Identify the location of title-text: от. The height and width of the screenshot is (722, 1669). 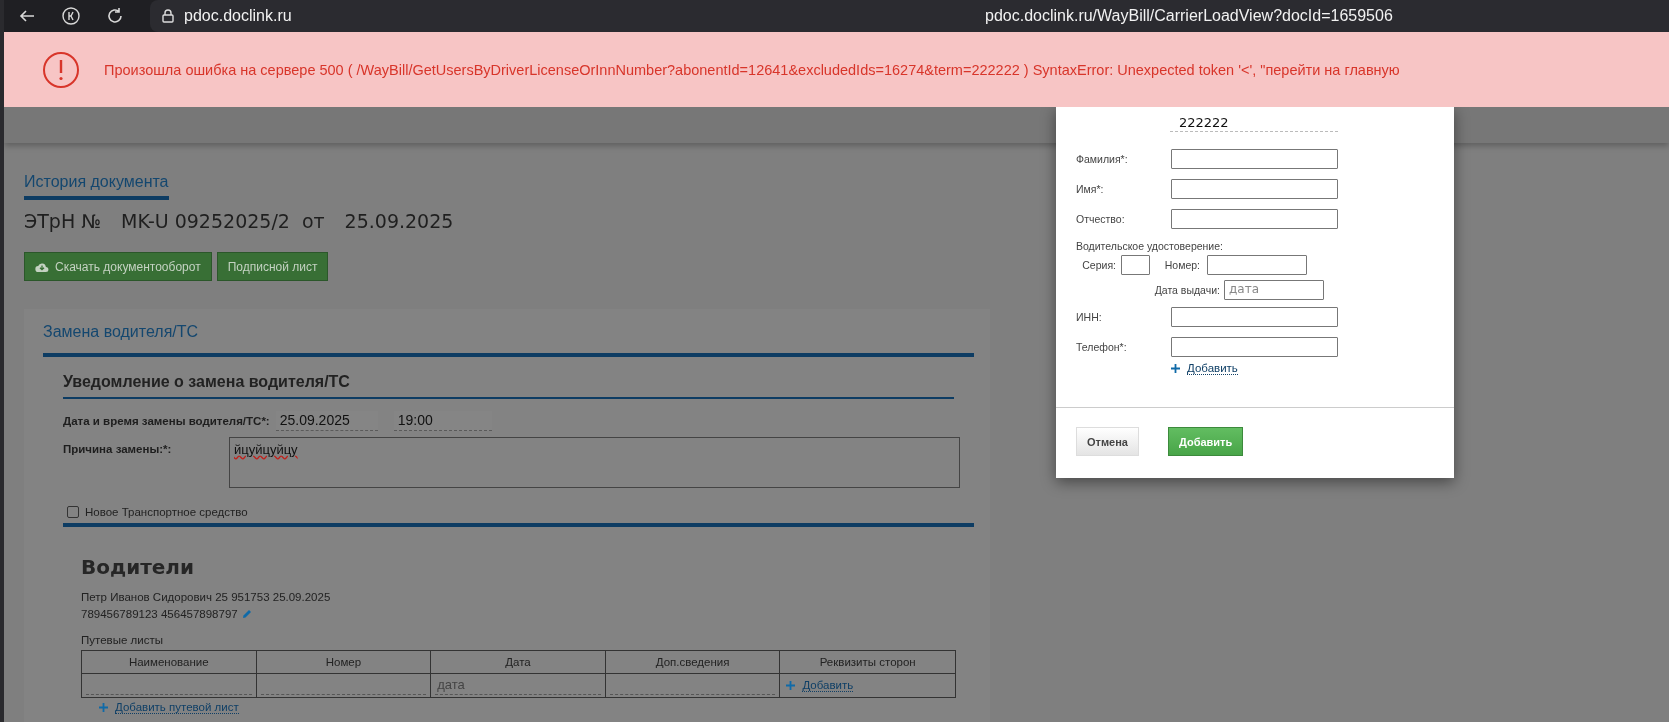
(313, 221).